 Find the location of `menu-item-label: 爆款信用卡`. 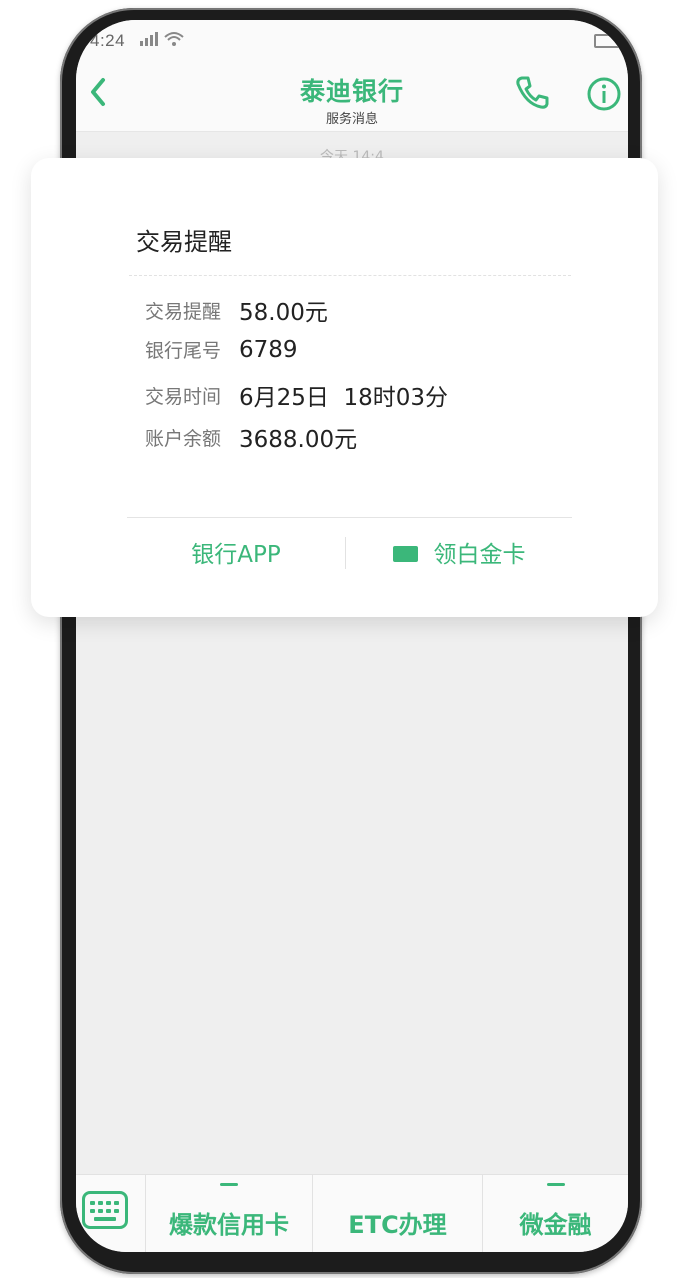

menu-item-label: 爆款信用卡 is located at coordinates (229, 1225).